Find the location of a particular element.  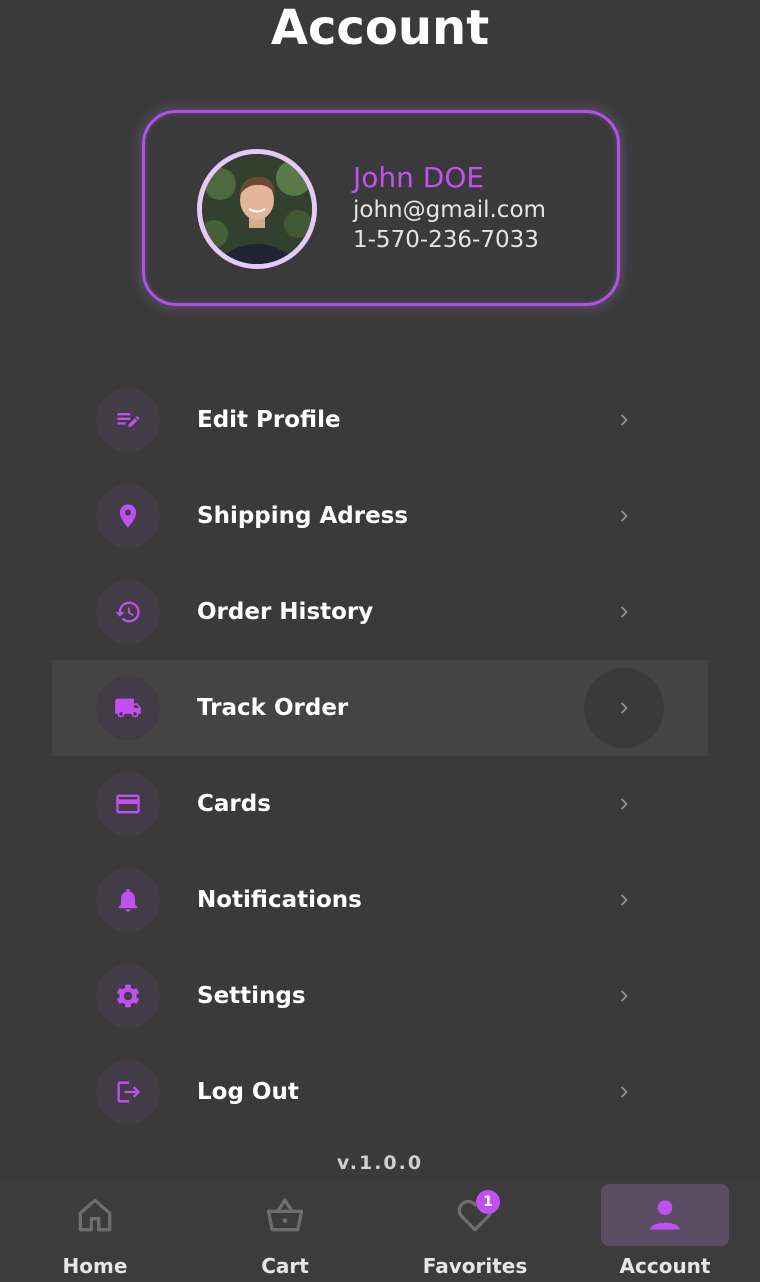

menu-item-order-history: Order History is located at coordinates (380, 612).